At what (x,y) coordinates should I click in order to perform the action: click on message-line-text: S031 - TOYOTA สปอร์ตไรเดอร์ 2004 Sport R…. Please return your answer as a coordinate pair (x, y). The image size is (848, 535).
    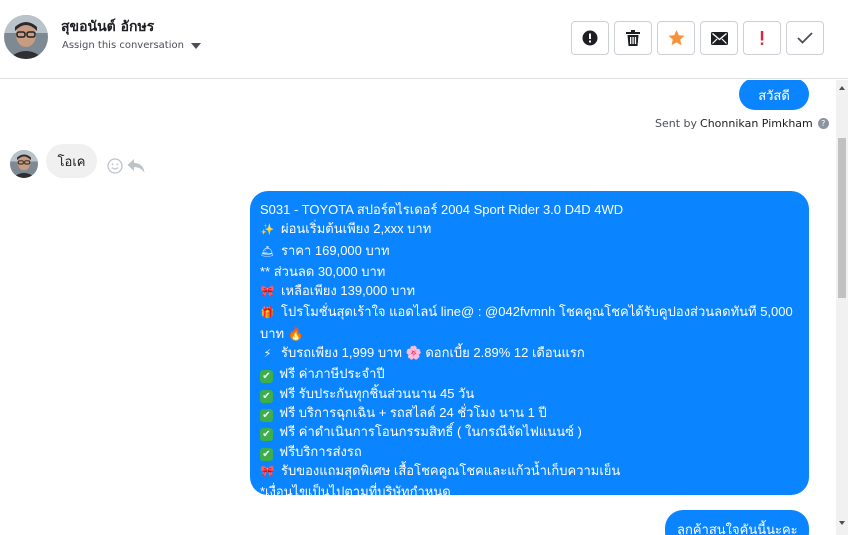
    Looking at the image, I should click on (442, 209).